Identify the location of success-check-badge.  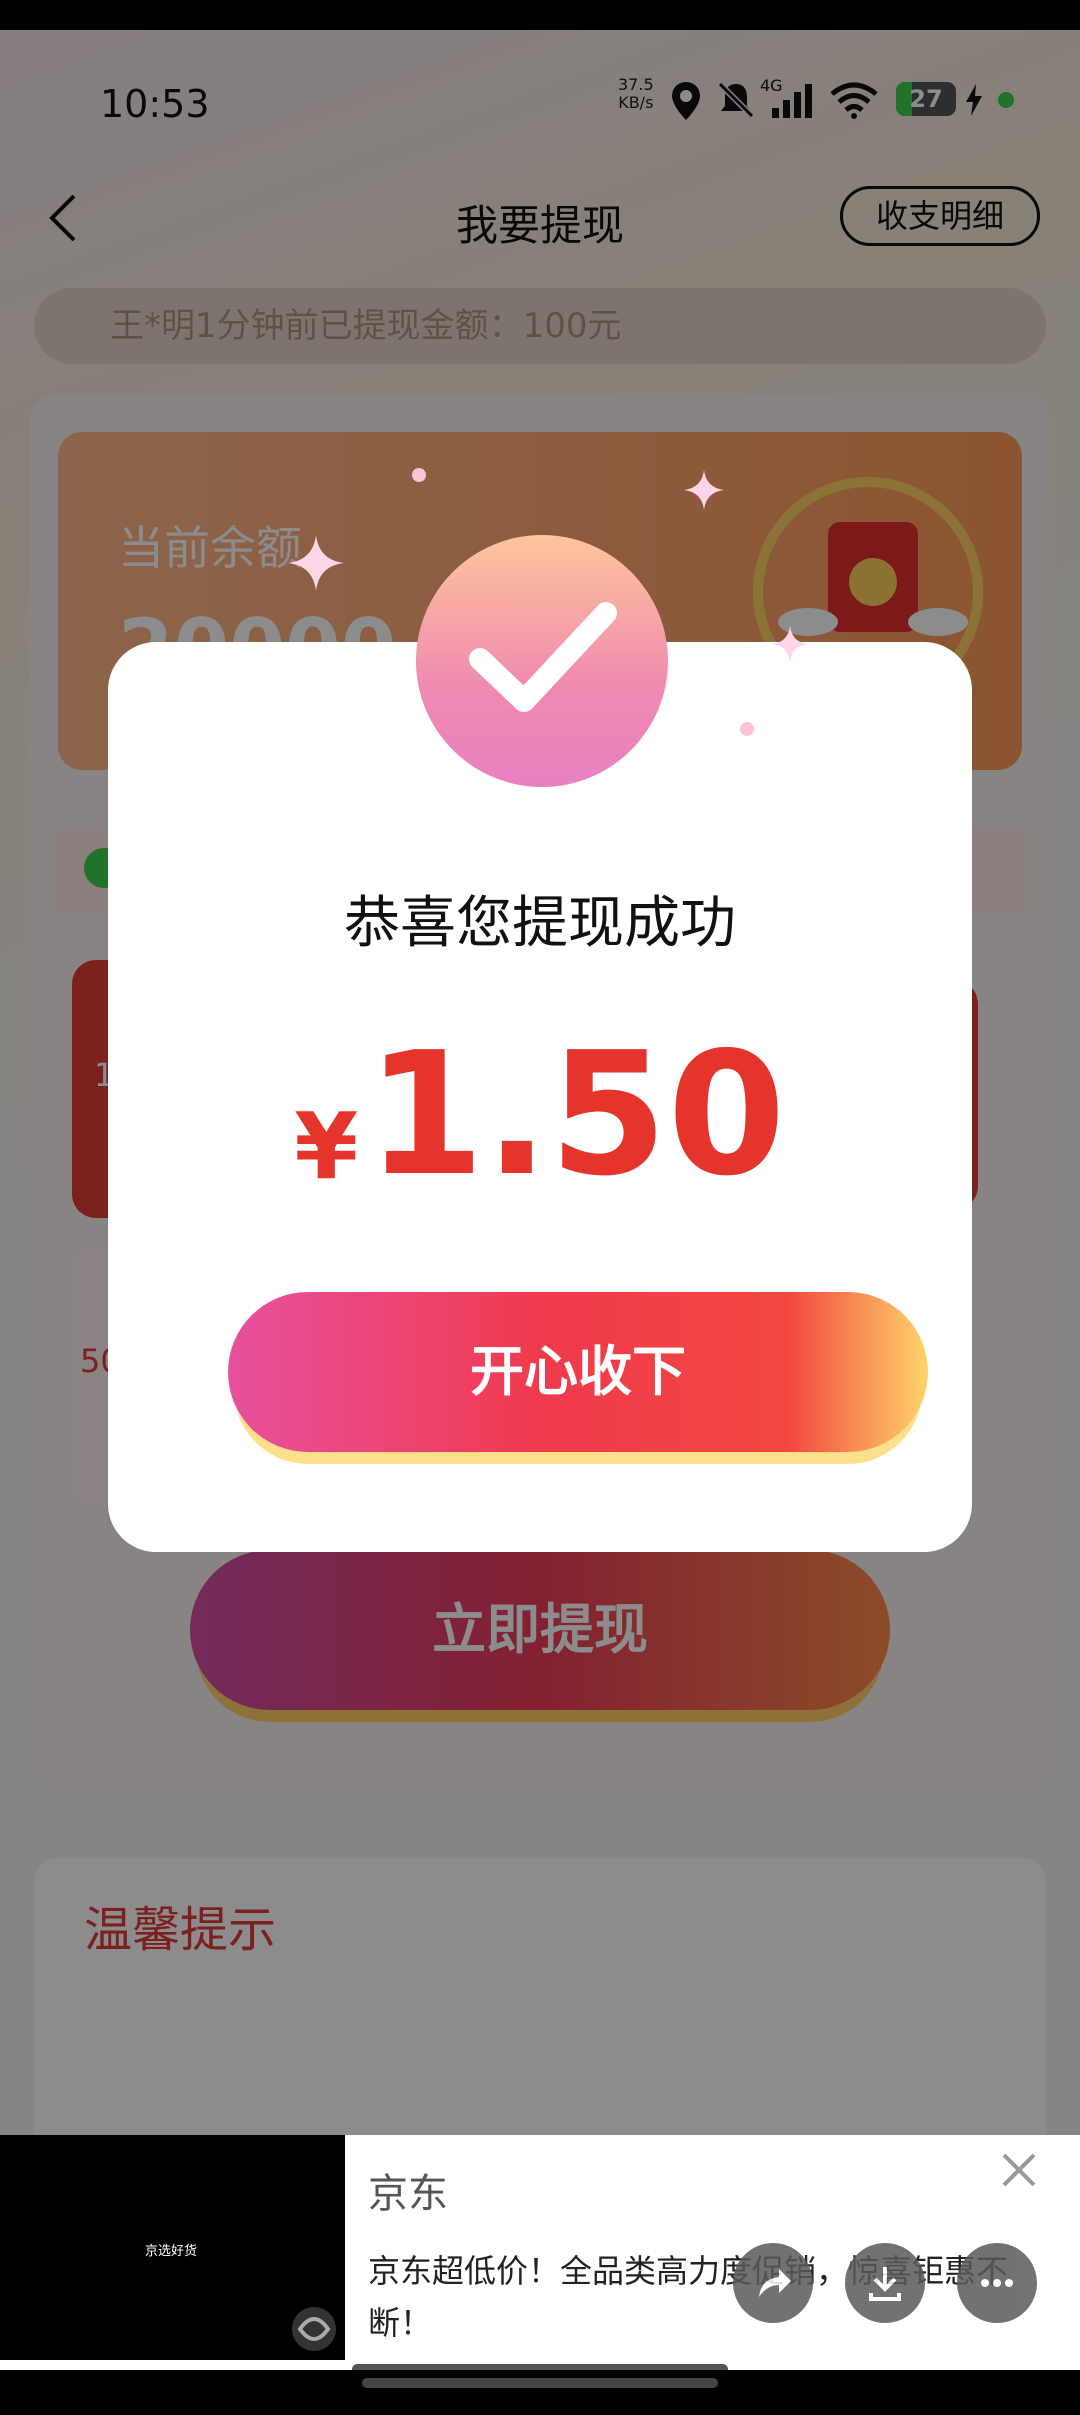
(542, 661).